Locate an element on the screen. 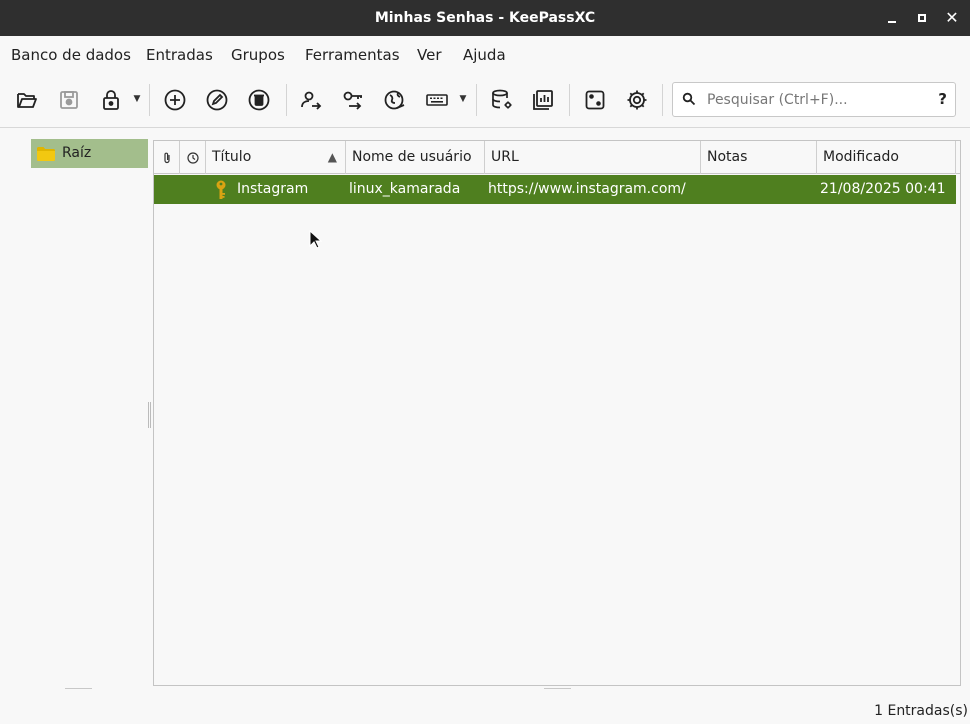 This screenshot has width=970, height=724. open-url-icon is located at coordinates (394, 100).